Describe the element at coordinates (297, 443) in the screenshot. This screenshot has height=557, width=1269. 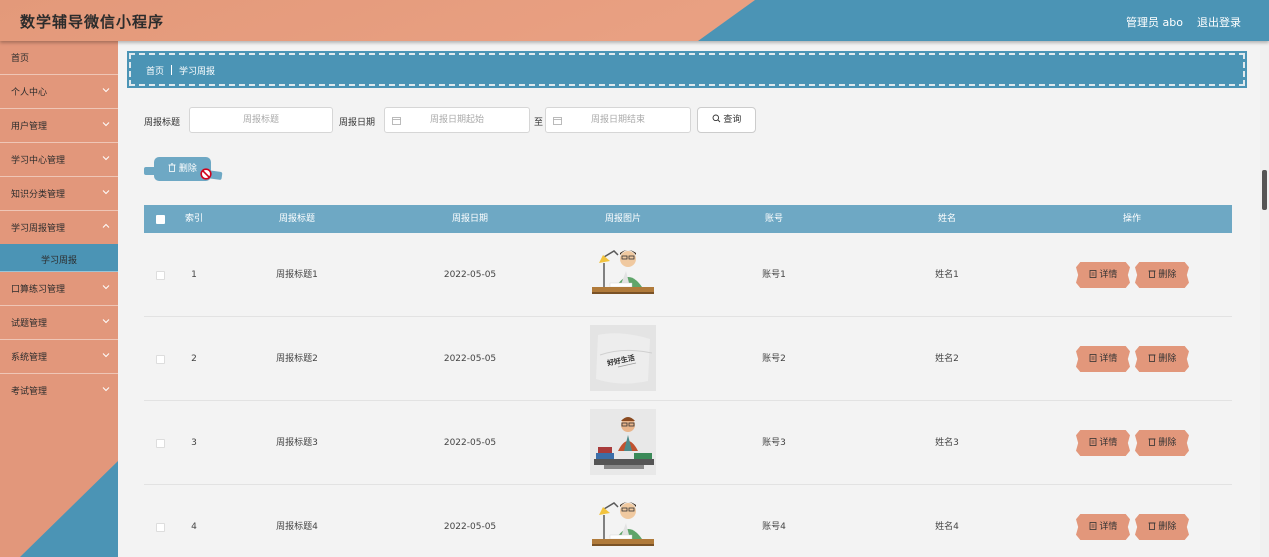
I see `cell-title: 周报标题3` at that location.